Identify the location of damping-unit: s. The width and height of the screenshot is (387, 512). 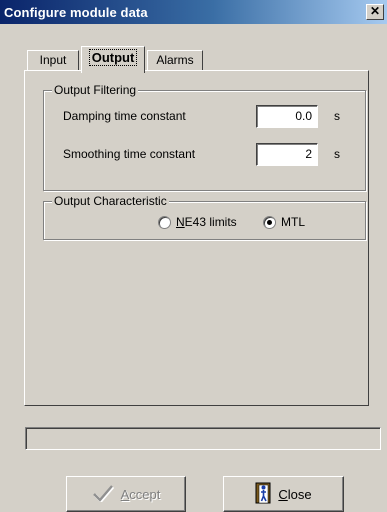
(337, 116).